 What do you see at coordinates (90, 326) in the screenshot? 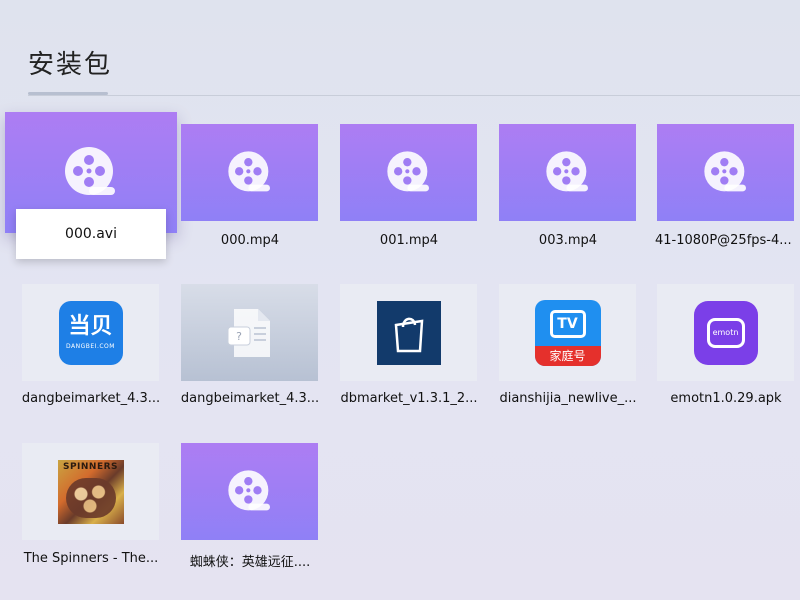
I see `dangbei-logo-text: 当贝` at bounding box center [90, 326].